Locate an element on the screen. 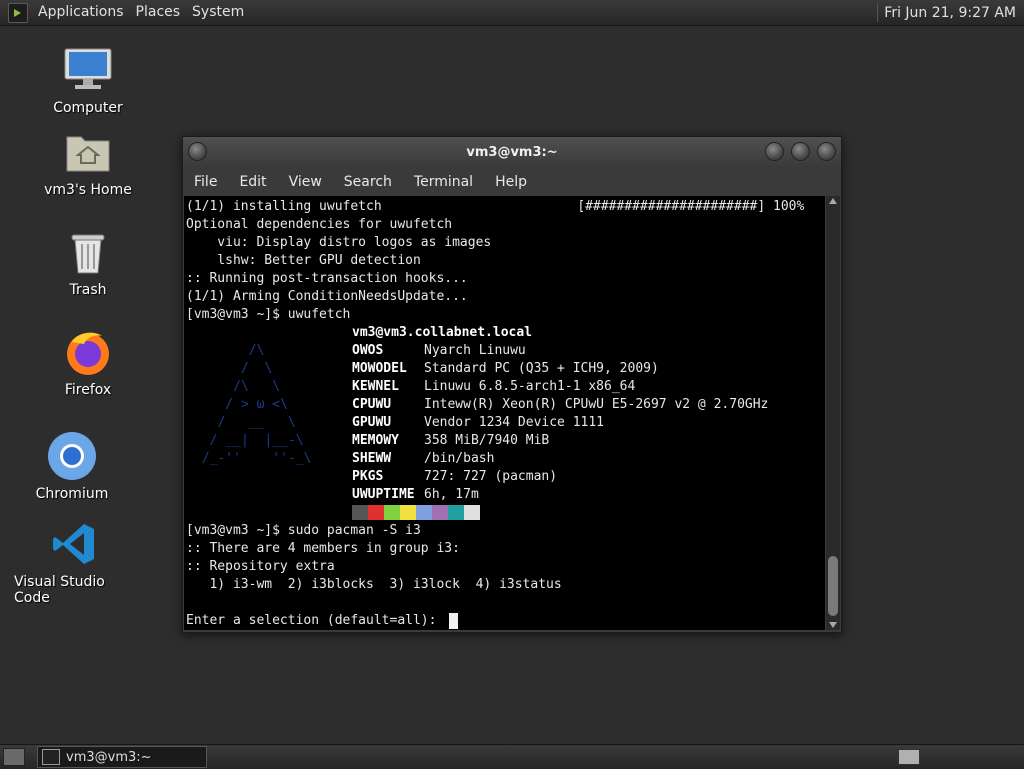 This screenshot has width=1024, height=769. menu-help: Help is located at coordinates (511, 182).